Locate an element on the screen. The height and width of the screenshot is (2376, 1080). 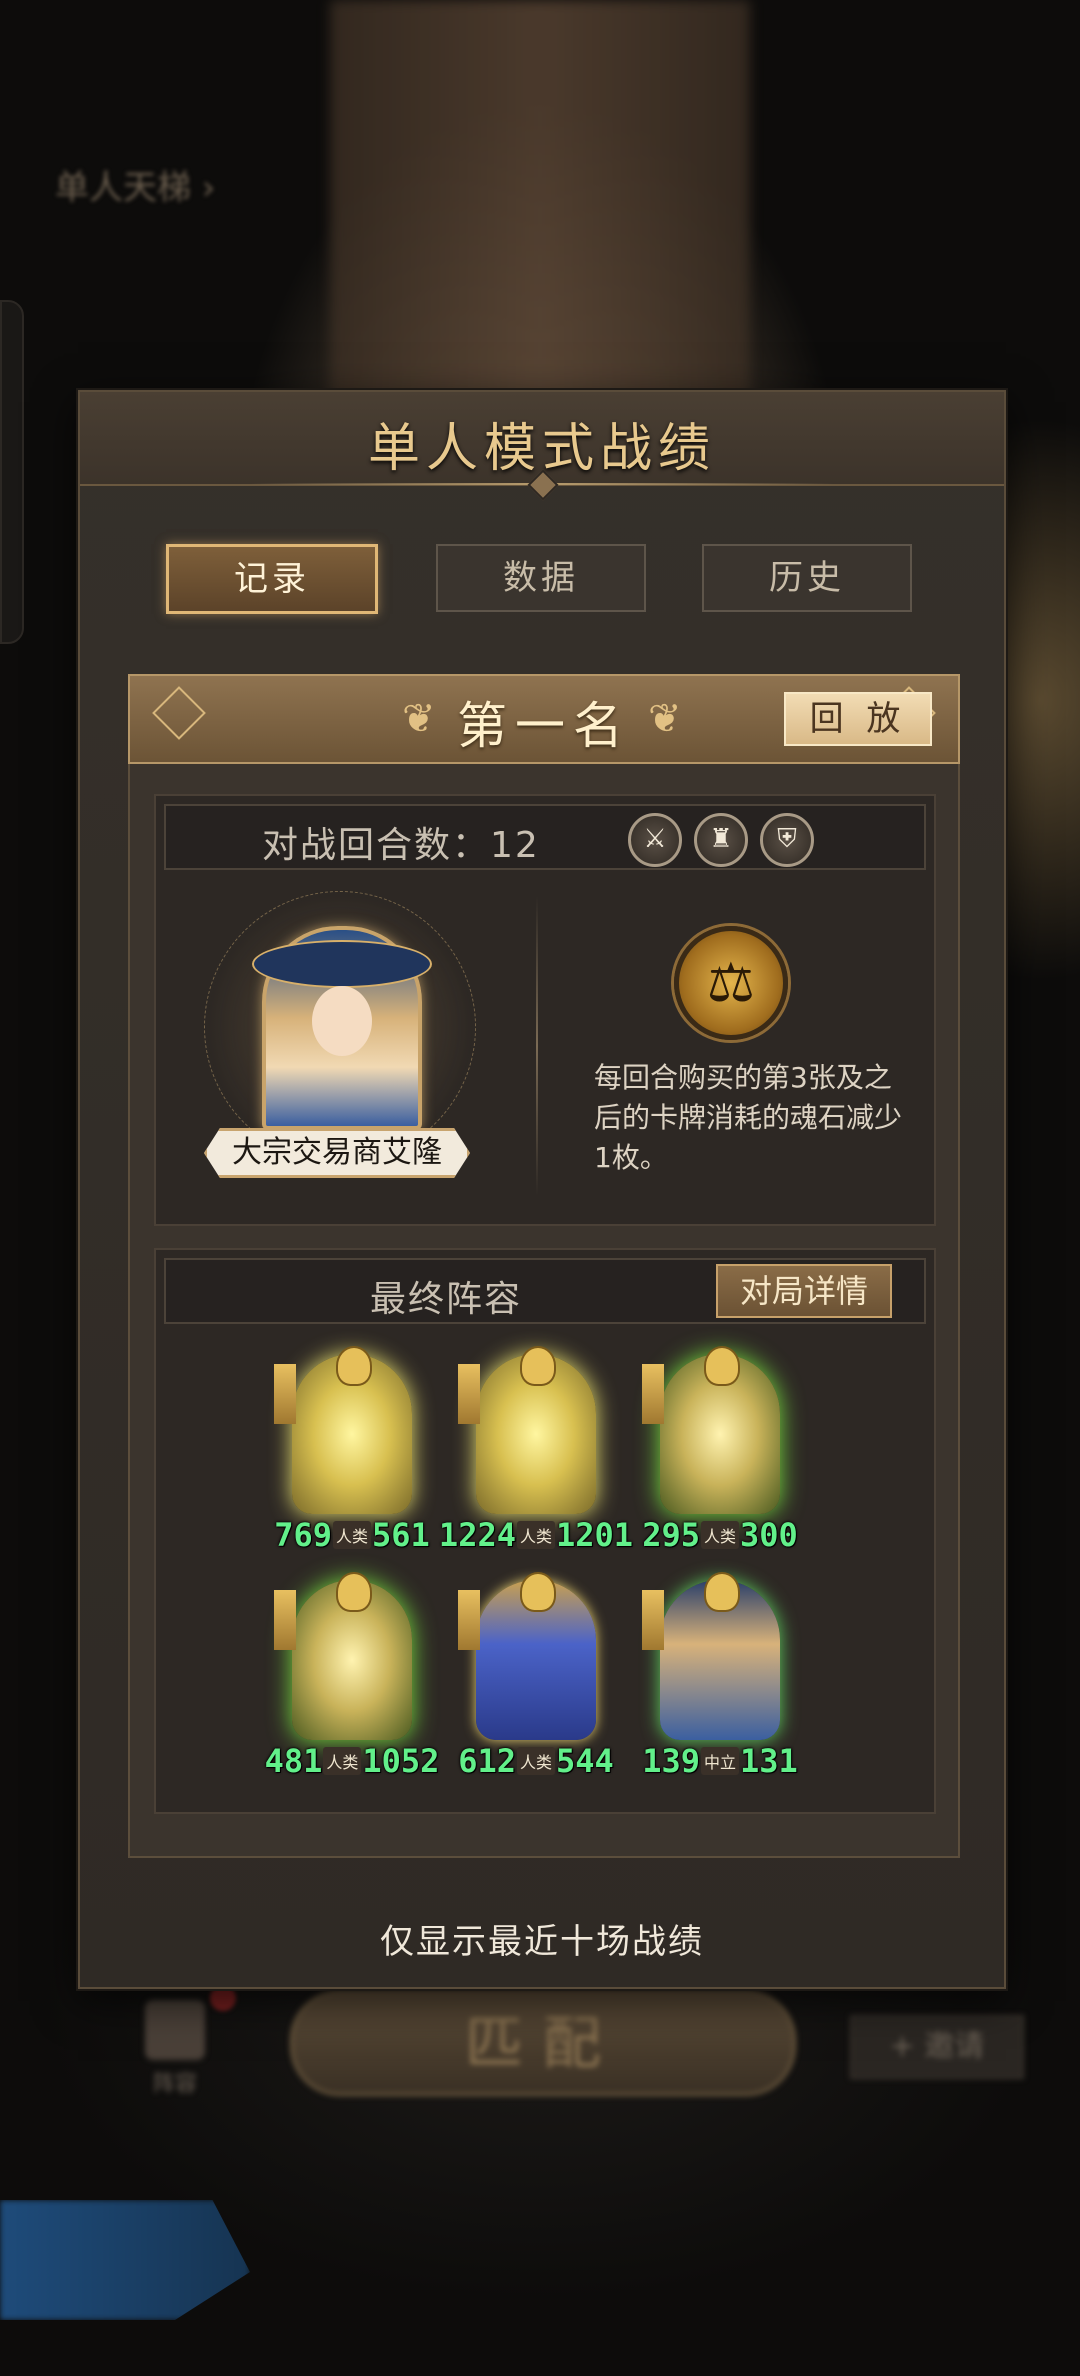
unit-stats: 295 人类 300 is located at coordinates (720, 1536).